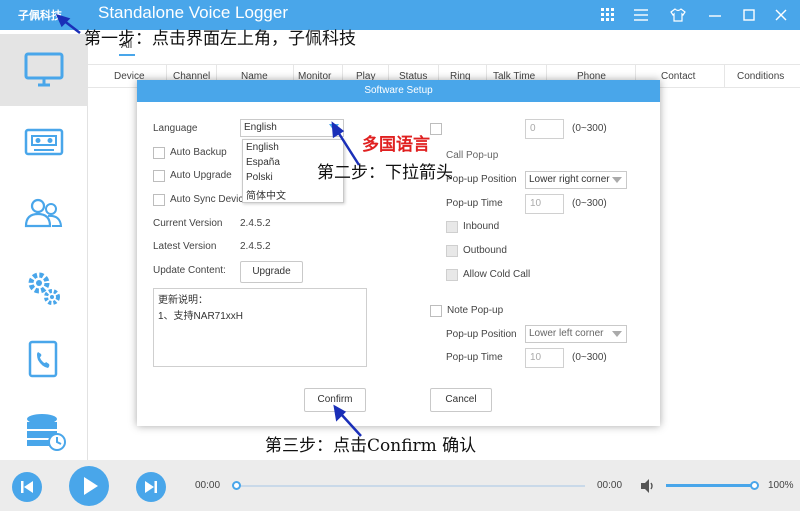 The height and width of the screenshot is (511, 800). I want to click on annotation-step1: 第一步：点击界面左上角，子佩科技, so click(220, 39).